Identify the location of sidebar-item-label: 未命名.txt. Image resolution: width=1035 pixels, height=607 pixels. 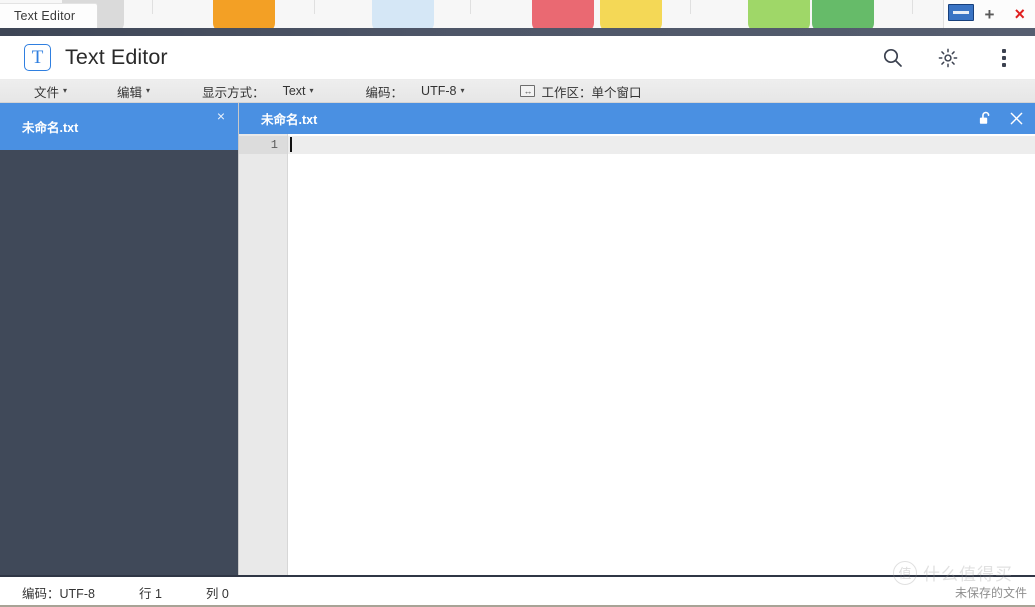
(50, 128).